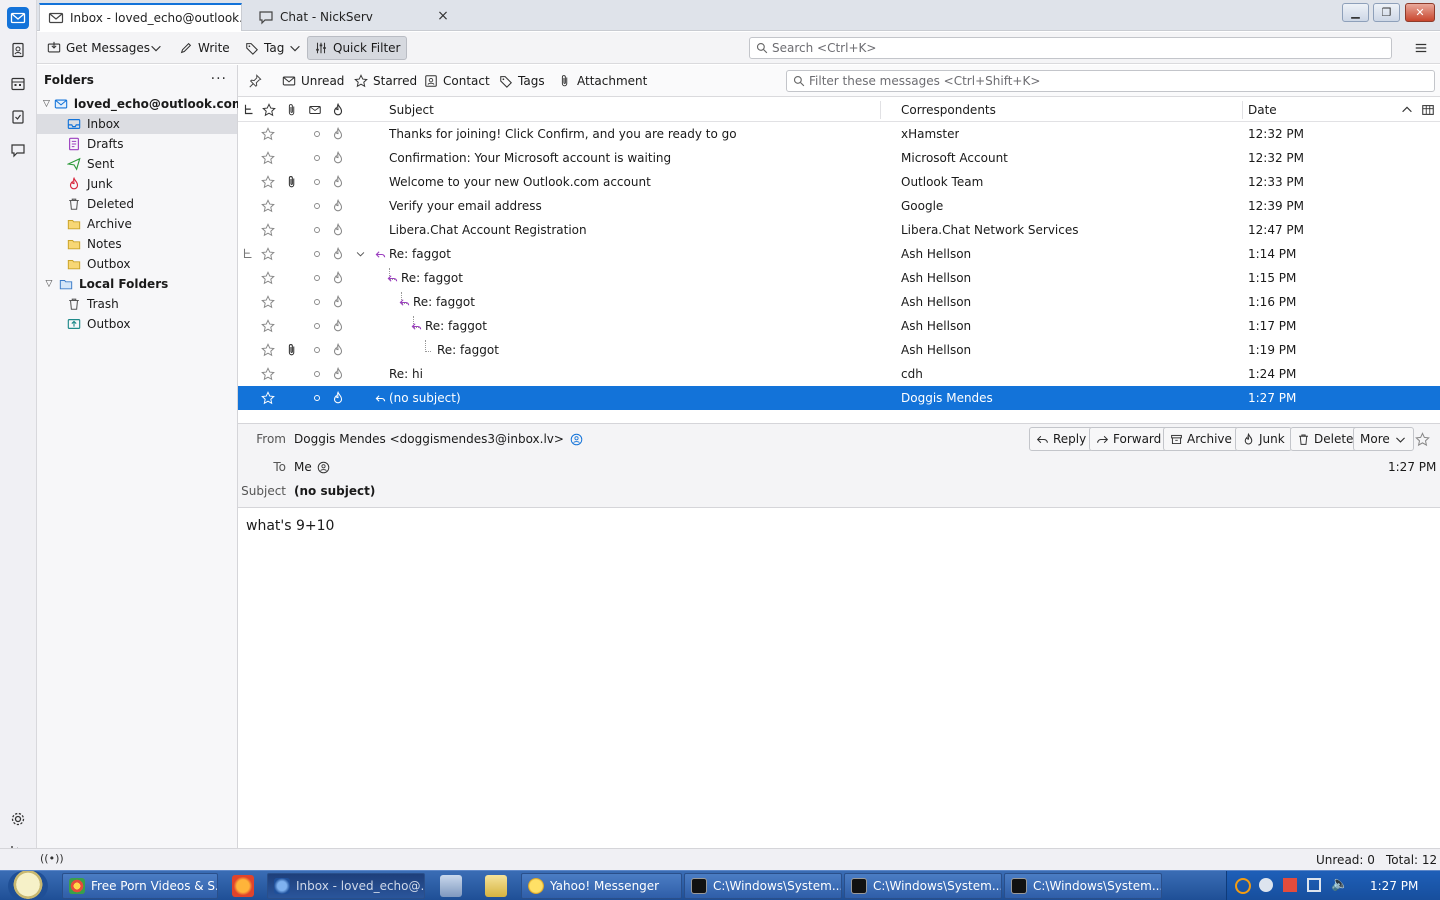 This screenshot has width=1440, height=900. I want to click on archive-button: Archive, so click(1201, 439).